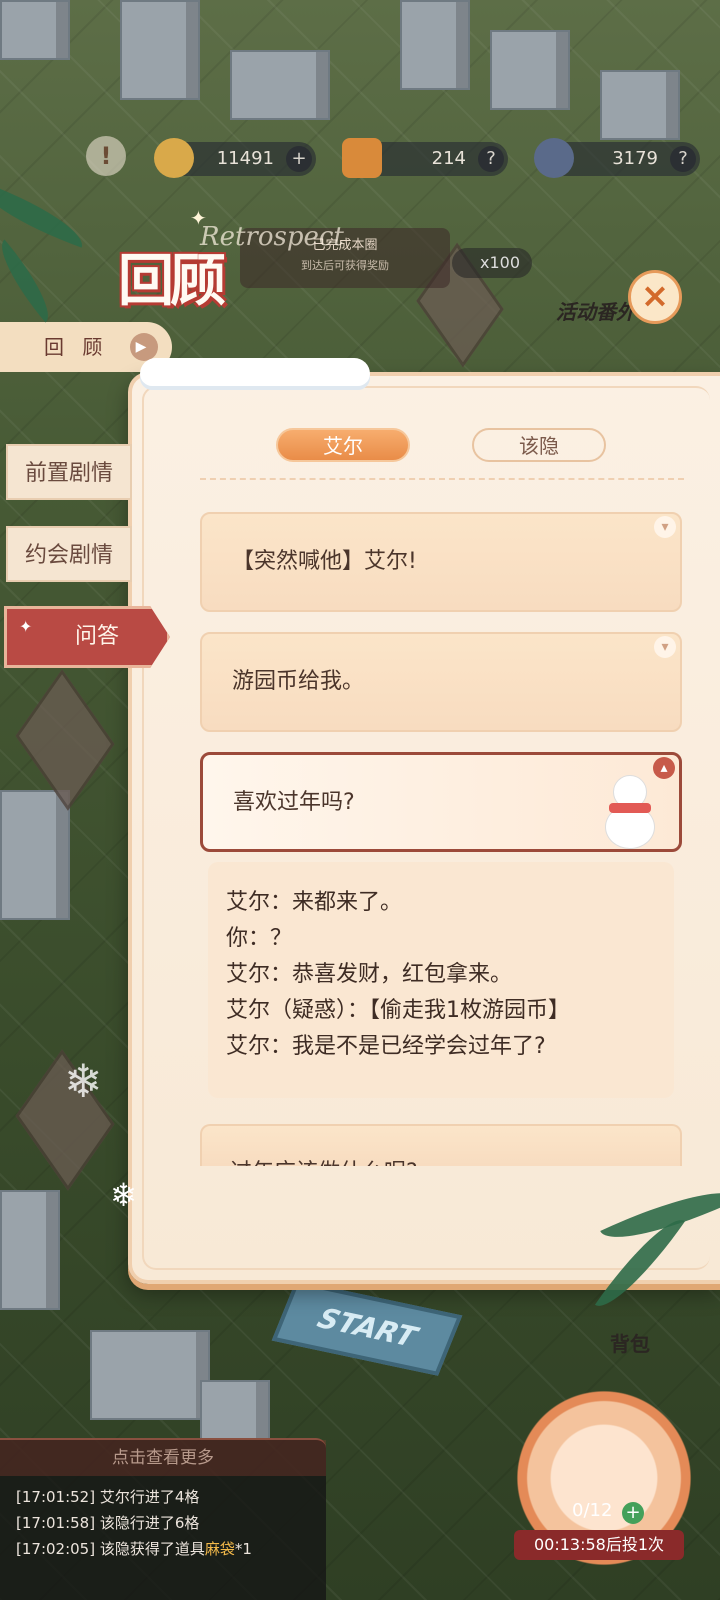  I want to click on currency-coins: 11491 +, so click(235, 158).